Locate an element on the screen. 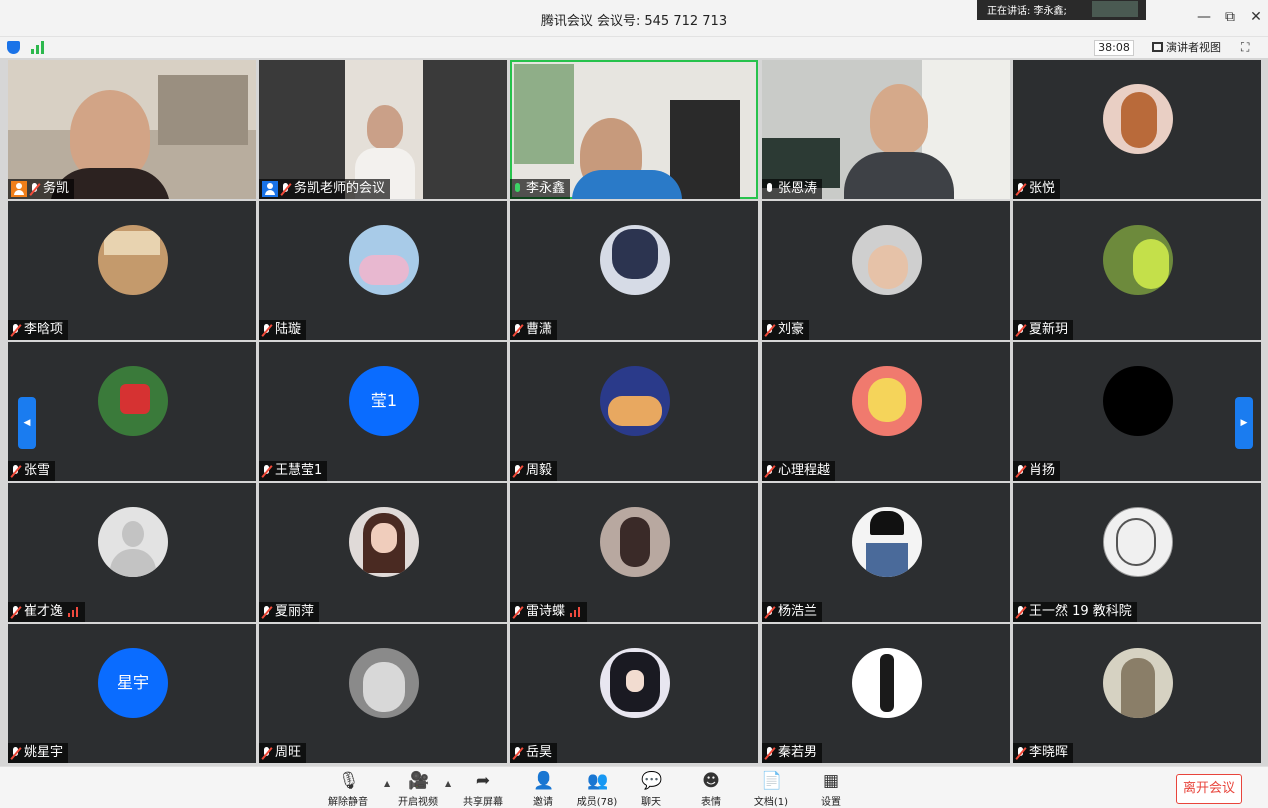 This screenshot has height=808, width=1268. share-screen-button: ➦ 共享屏幕 is located at coordinates (483, 789).